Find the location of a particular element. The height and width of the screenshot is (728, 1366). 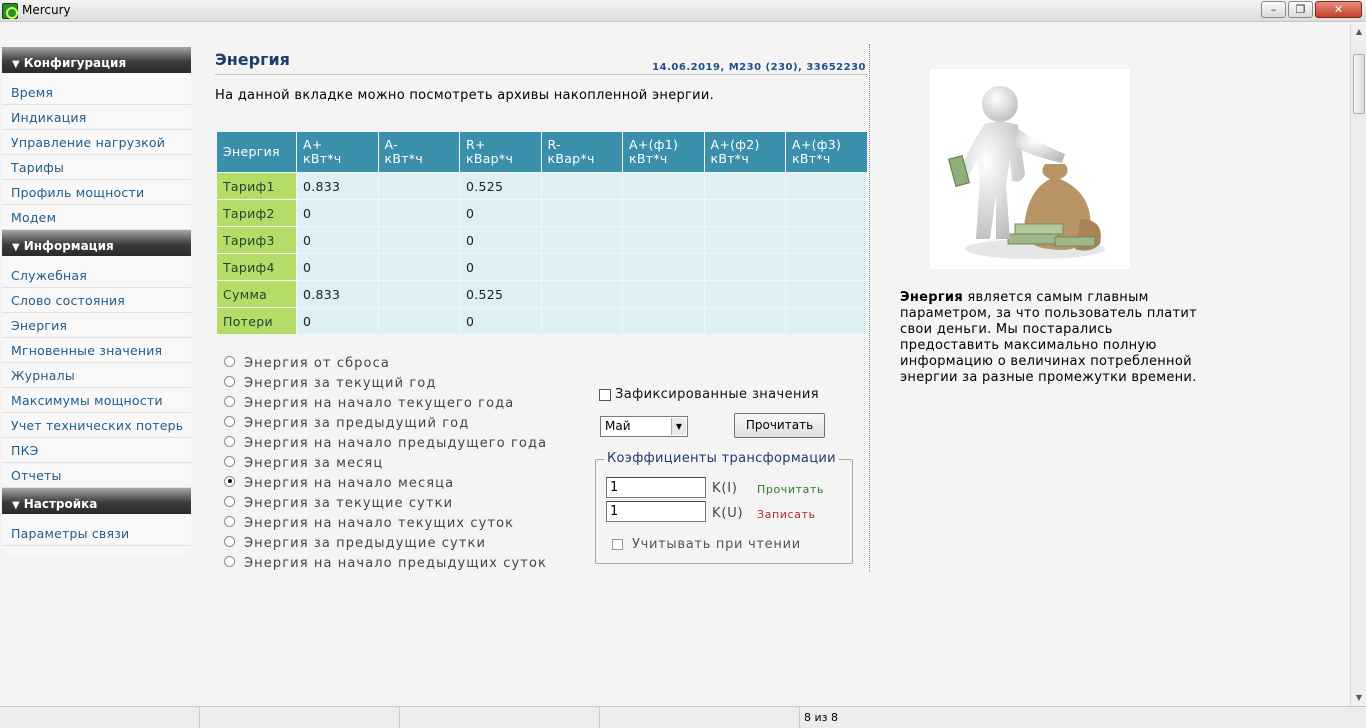

sidebar-section-header: ▼ Информация is located at coordinates (96, 243).